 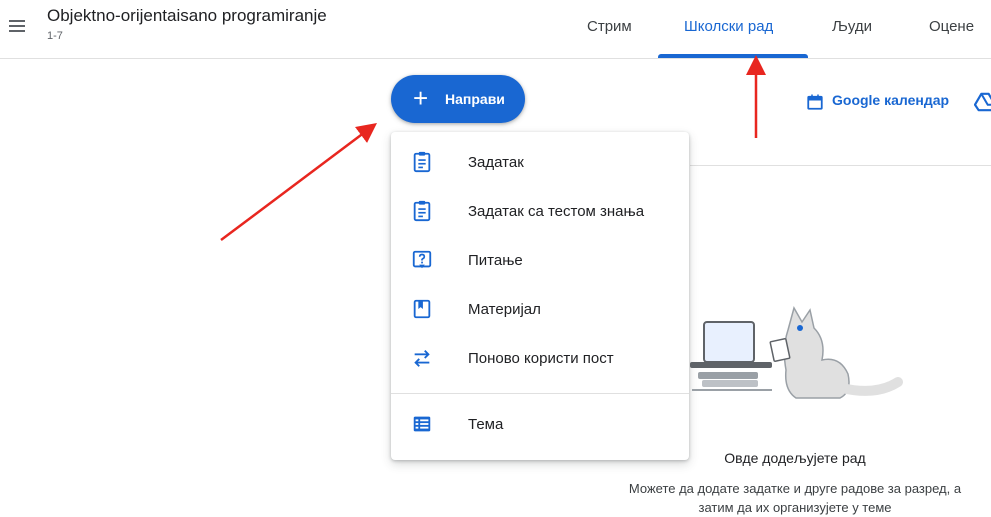 What do you see at coordinates (796, 352) in the screenshot?
I see `empty-state-illustration` at bounding box center [796, 352].